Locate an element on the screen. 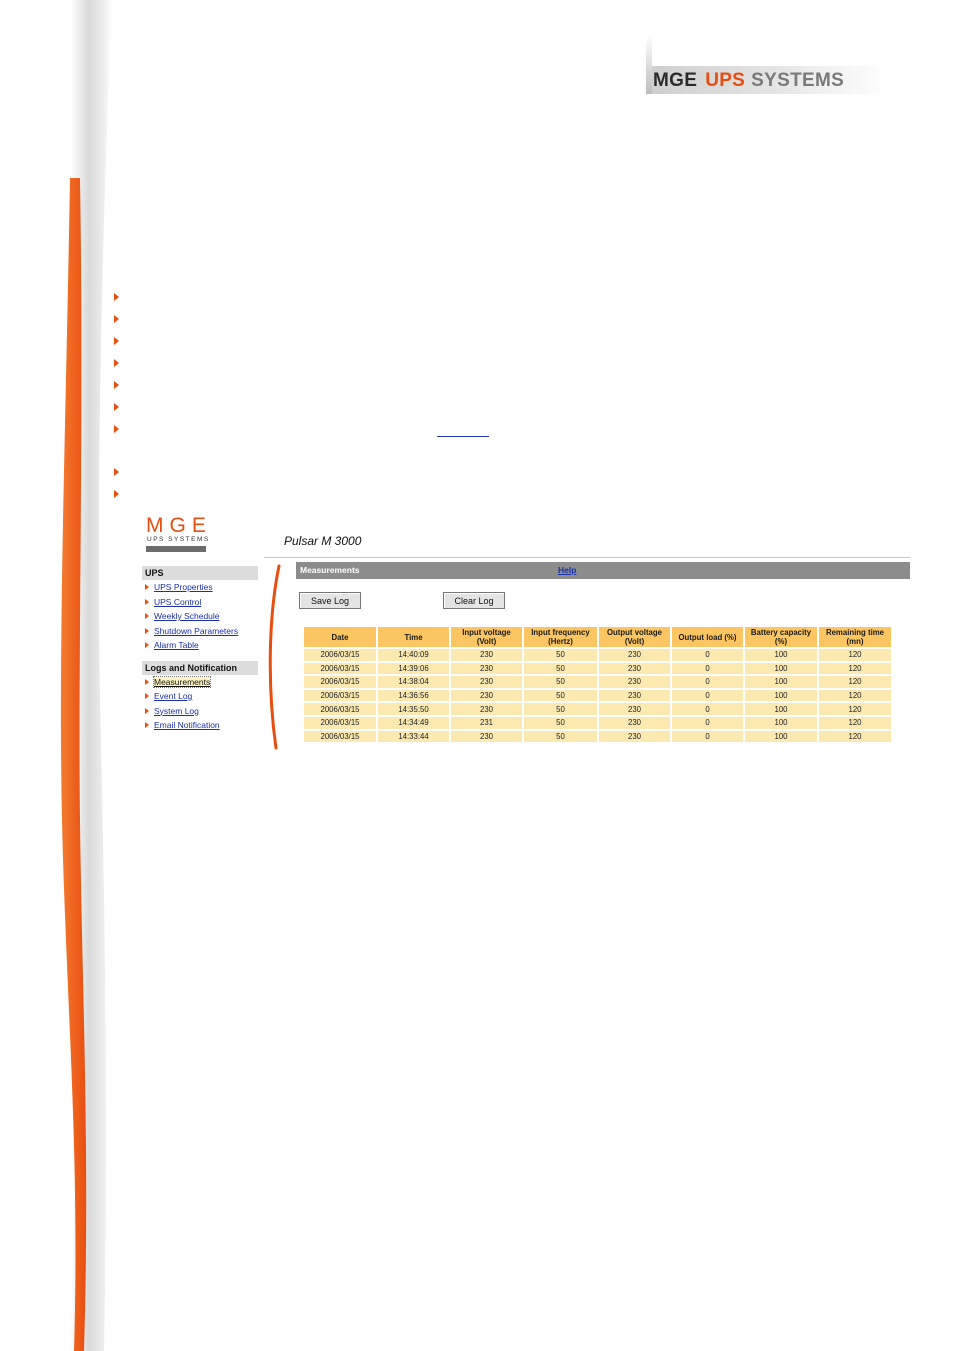 The height and width of the screenshot is (1351, 954). table-row: 2006/03/15 14:36:56 230 50 230 0 100 120 is located at coordinates (597, 695).